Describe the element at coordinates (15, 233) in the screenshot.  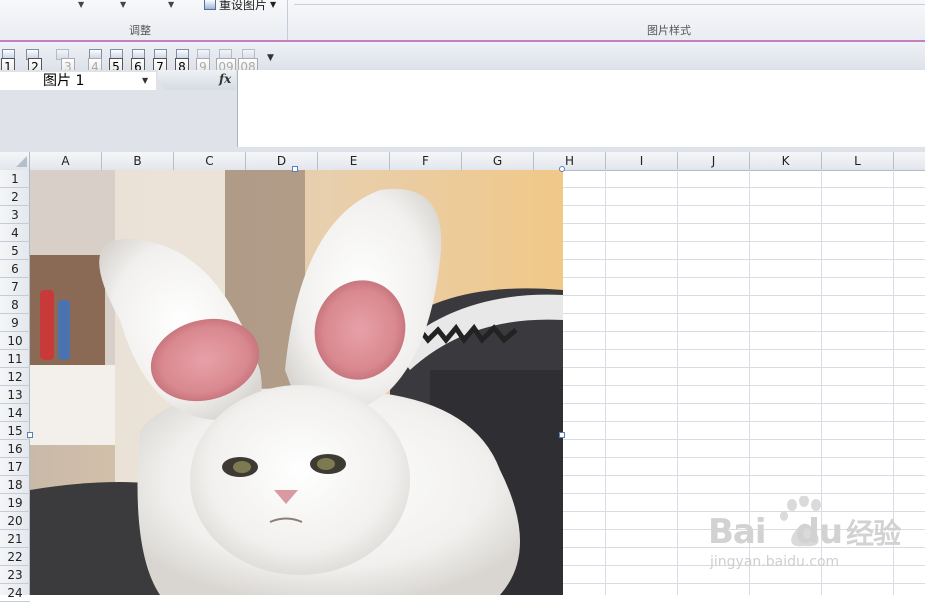
I see `row-header: 4` at that location.